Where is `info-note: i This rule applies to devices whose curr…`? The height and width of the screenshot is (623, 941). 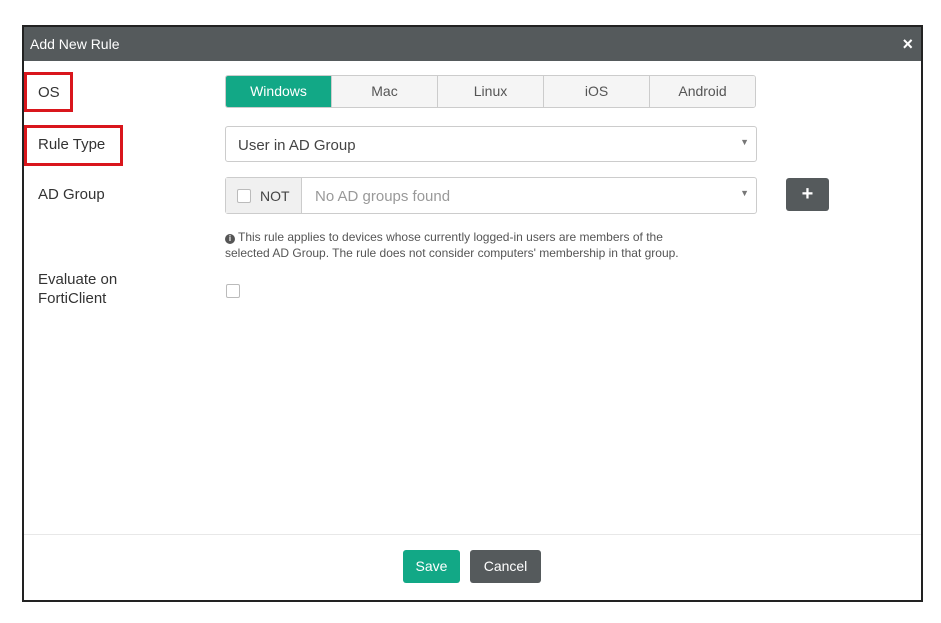
info-note: i This rule applies to devices whose curr… is located at coordinates (495, 245).